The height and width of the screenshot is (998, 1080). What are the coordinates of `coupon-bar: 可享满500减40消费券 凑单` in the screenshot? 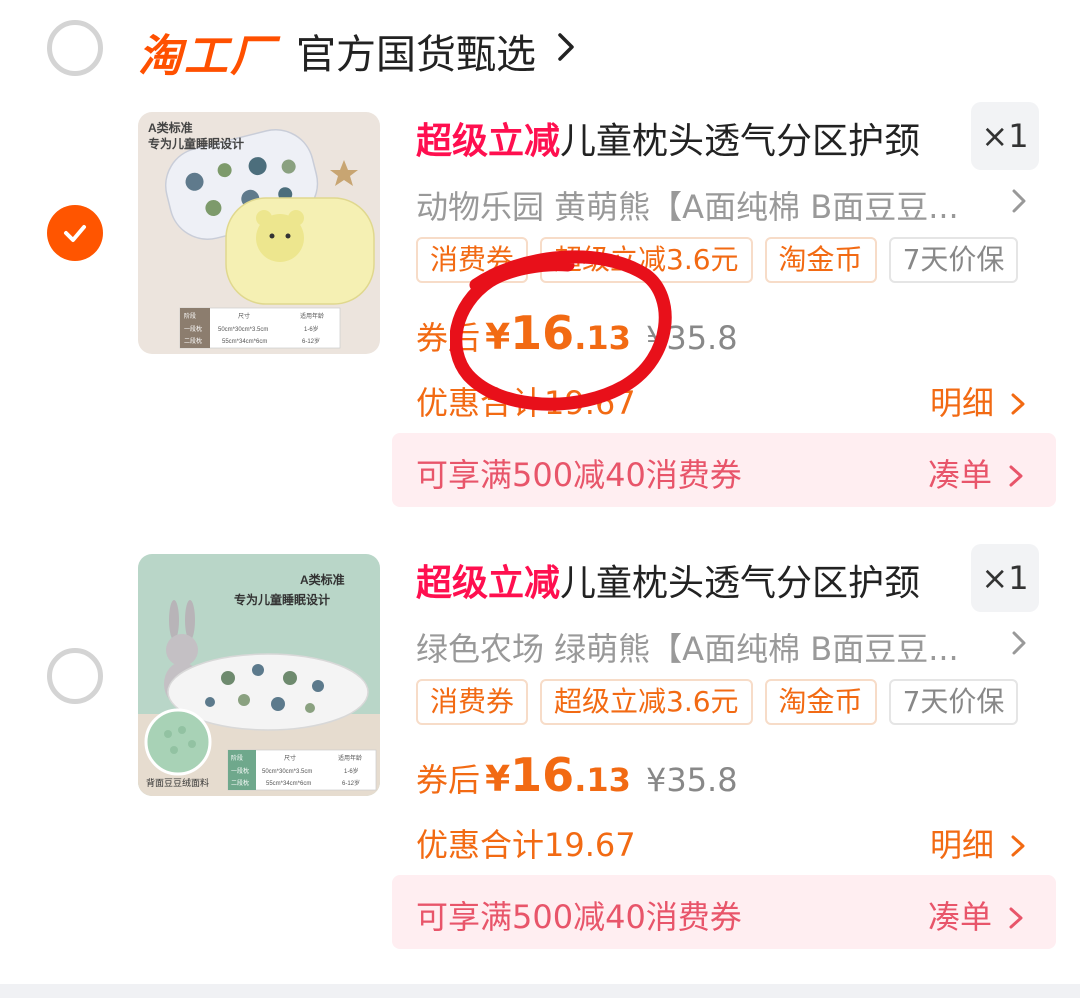 It's located at (724, 912).